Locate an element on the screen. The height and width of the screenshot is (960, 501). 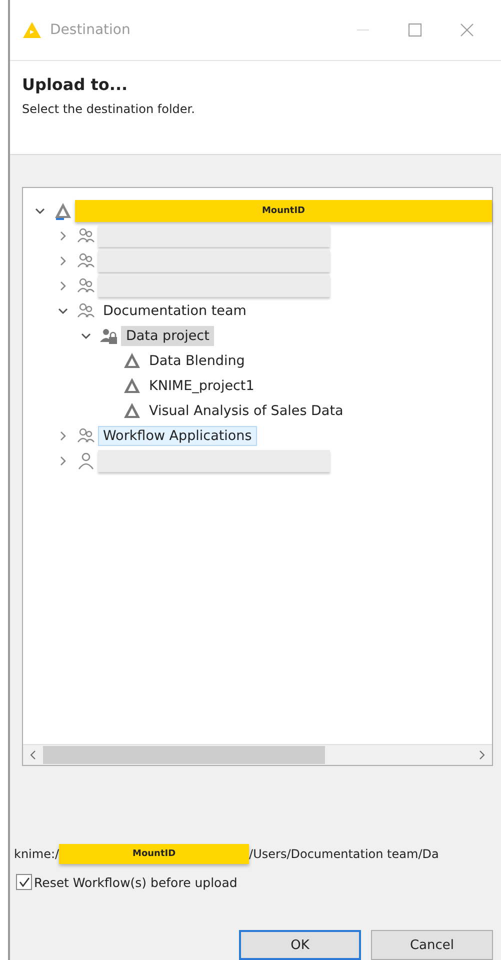
tree-item: Workflow Applications is located at coordinates (177, 436).